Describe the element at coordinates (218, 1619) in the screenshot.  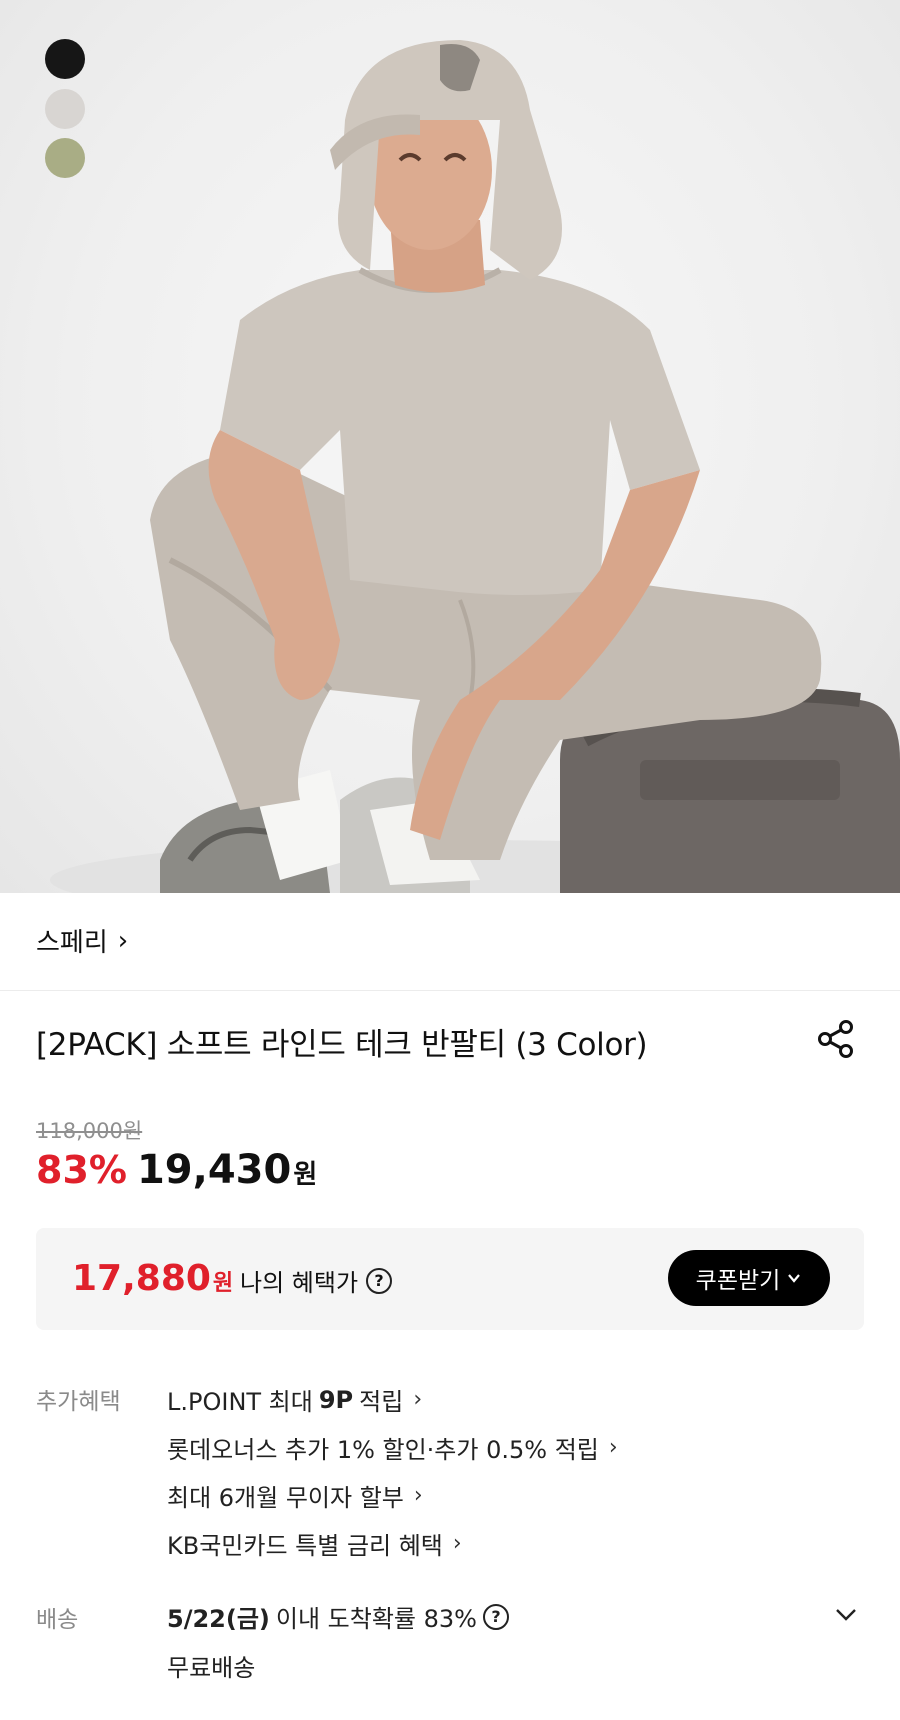
I see `shipping-date: 5/22(금)` at that location.